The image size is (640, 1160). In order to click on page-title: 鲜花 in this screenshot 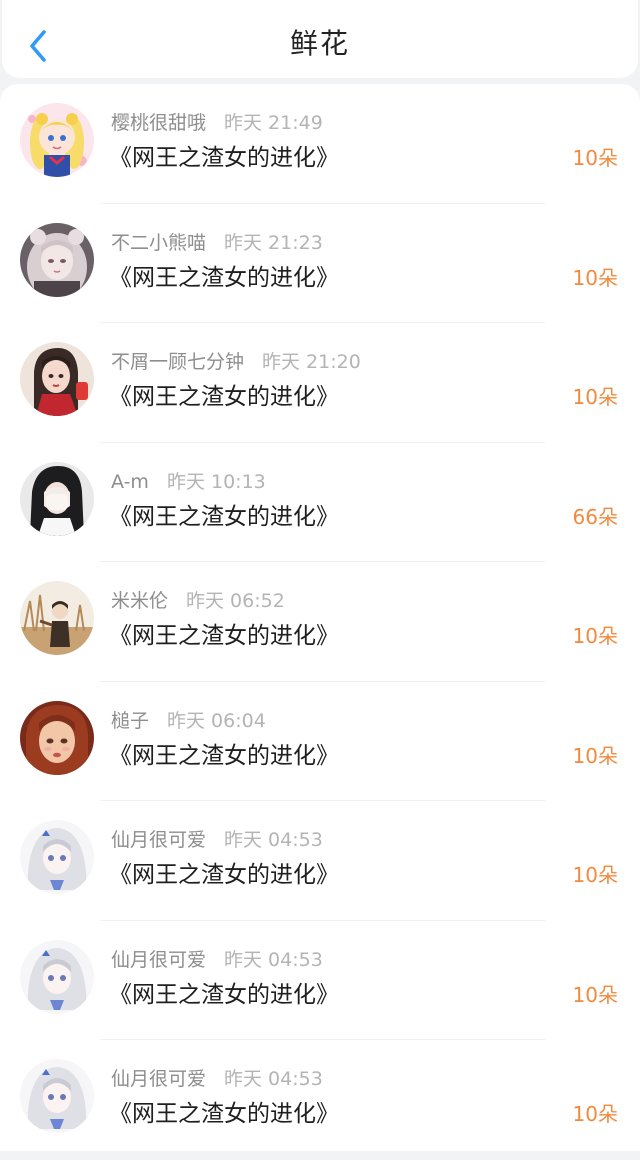, I will do `click(319, 43)`.